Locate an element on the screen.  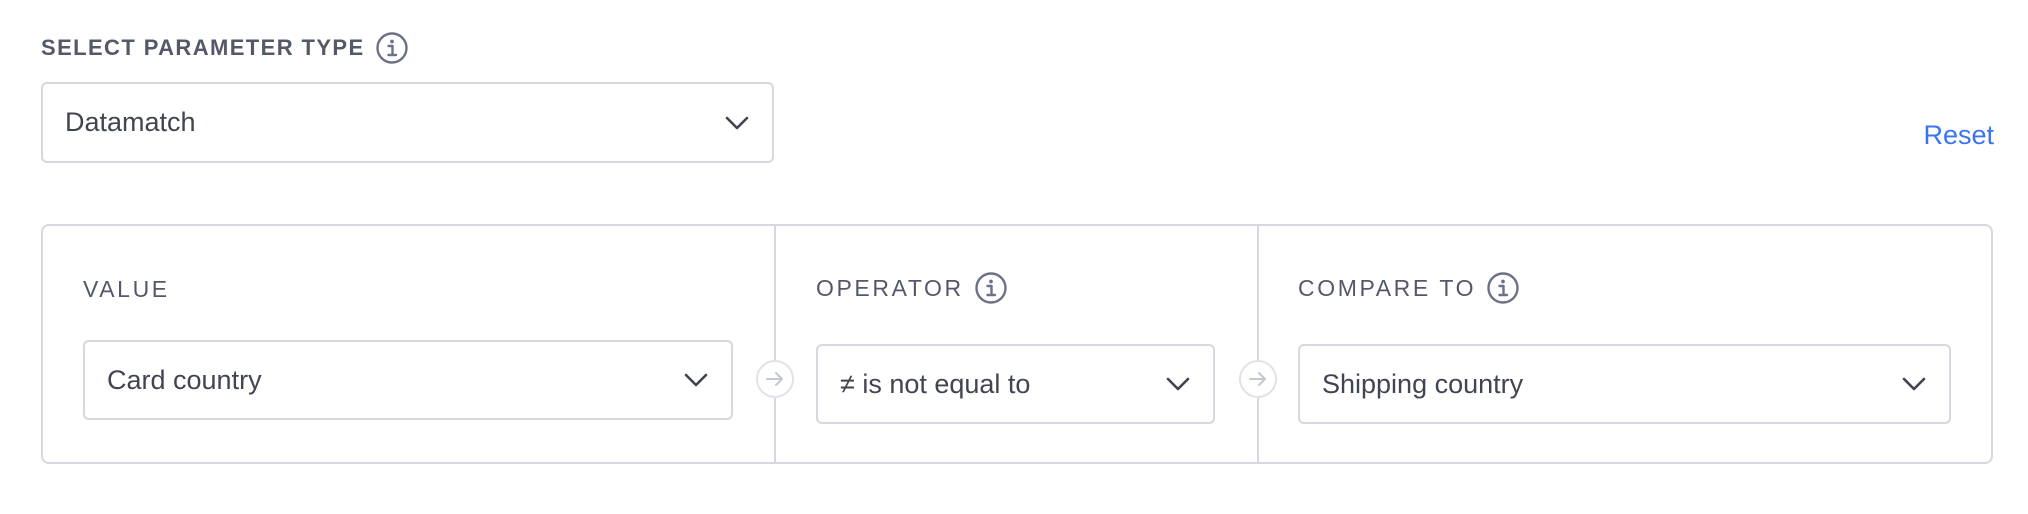
value-header: VALUE is located at coordinates (126, 289).